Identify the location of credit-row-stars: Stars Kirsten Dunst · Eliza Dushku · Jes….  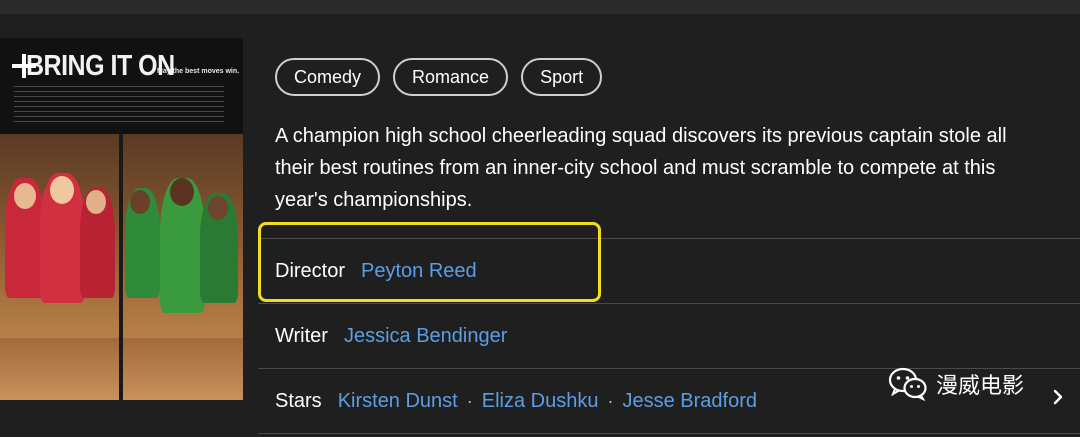
(516, 401).